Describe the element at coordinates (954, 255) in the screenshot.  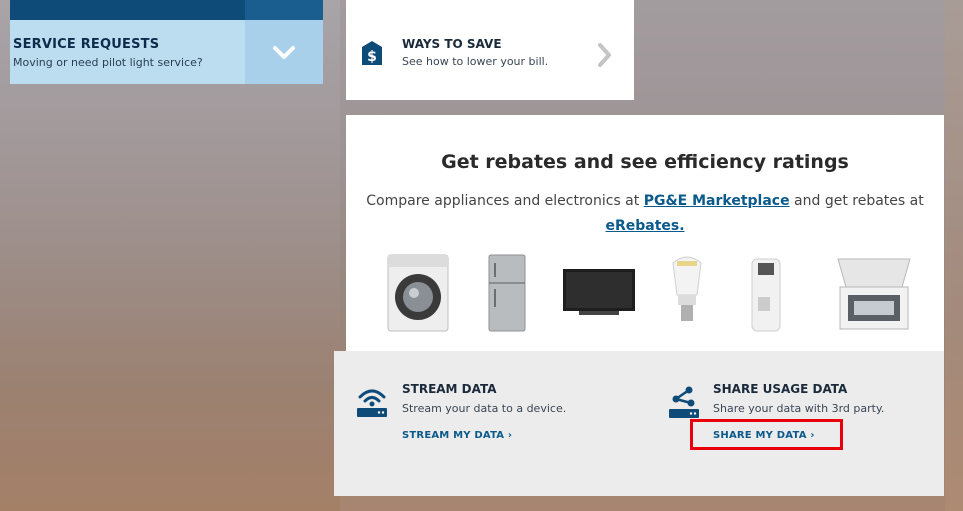
I see `background-right` at that location.